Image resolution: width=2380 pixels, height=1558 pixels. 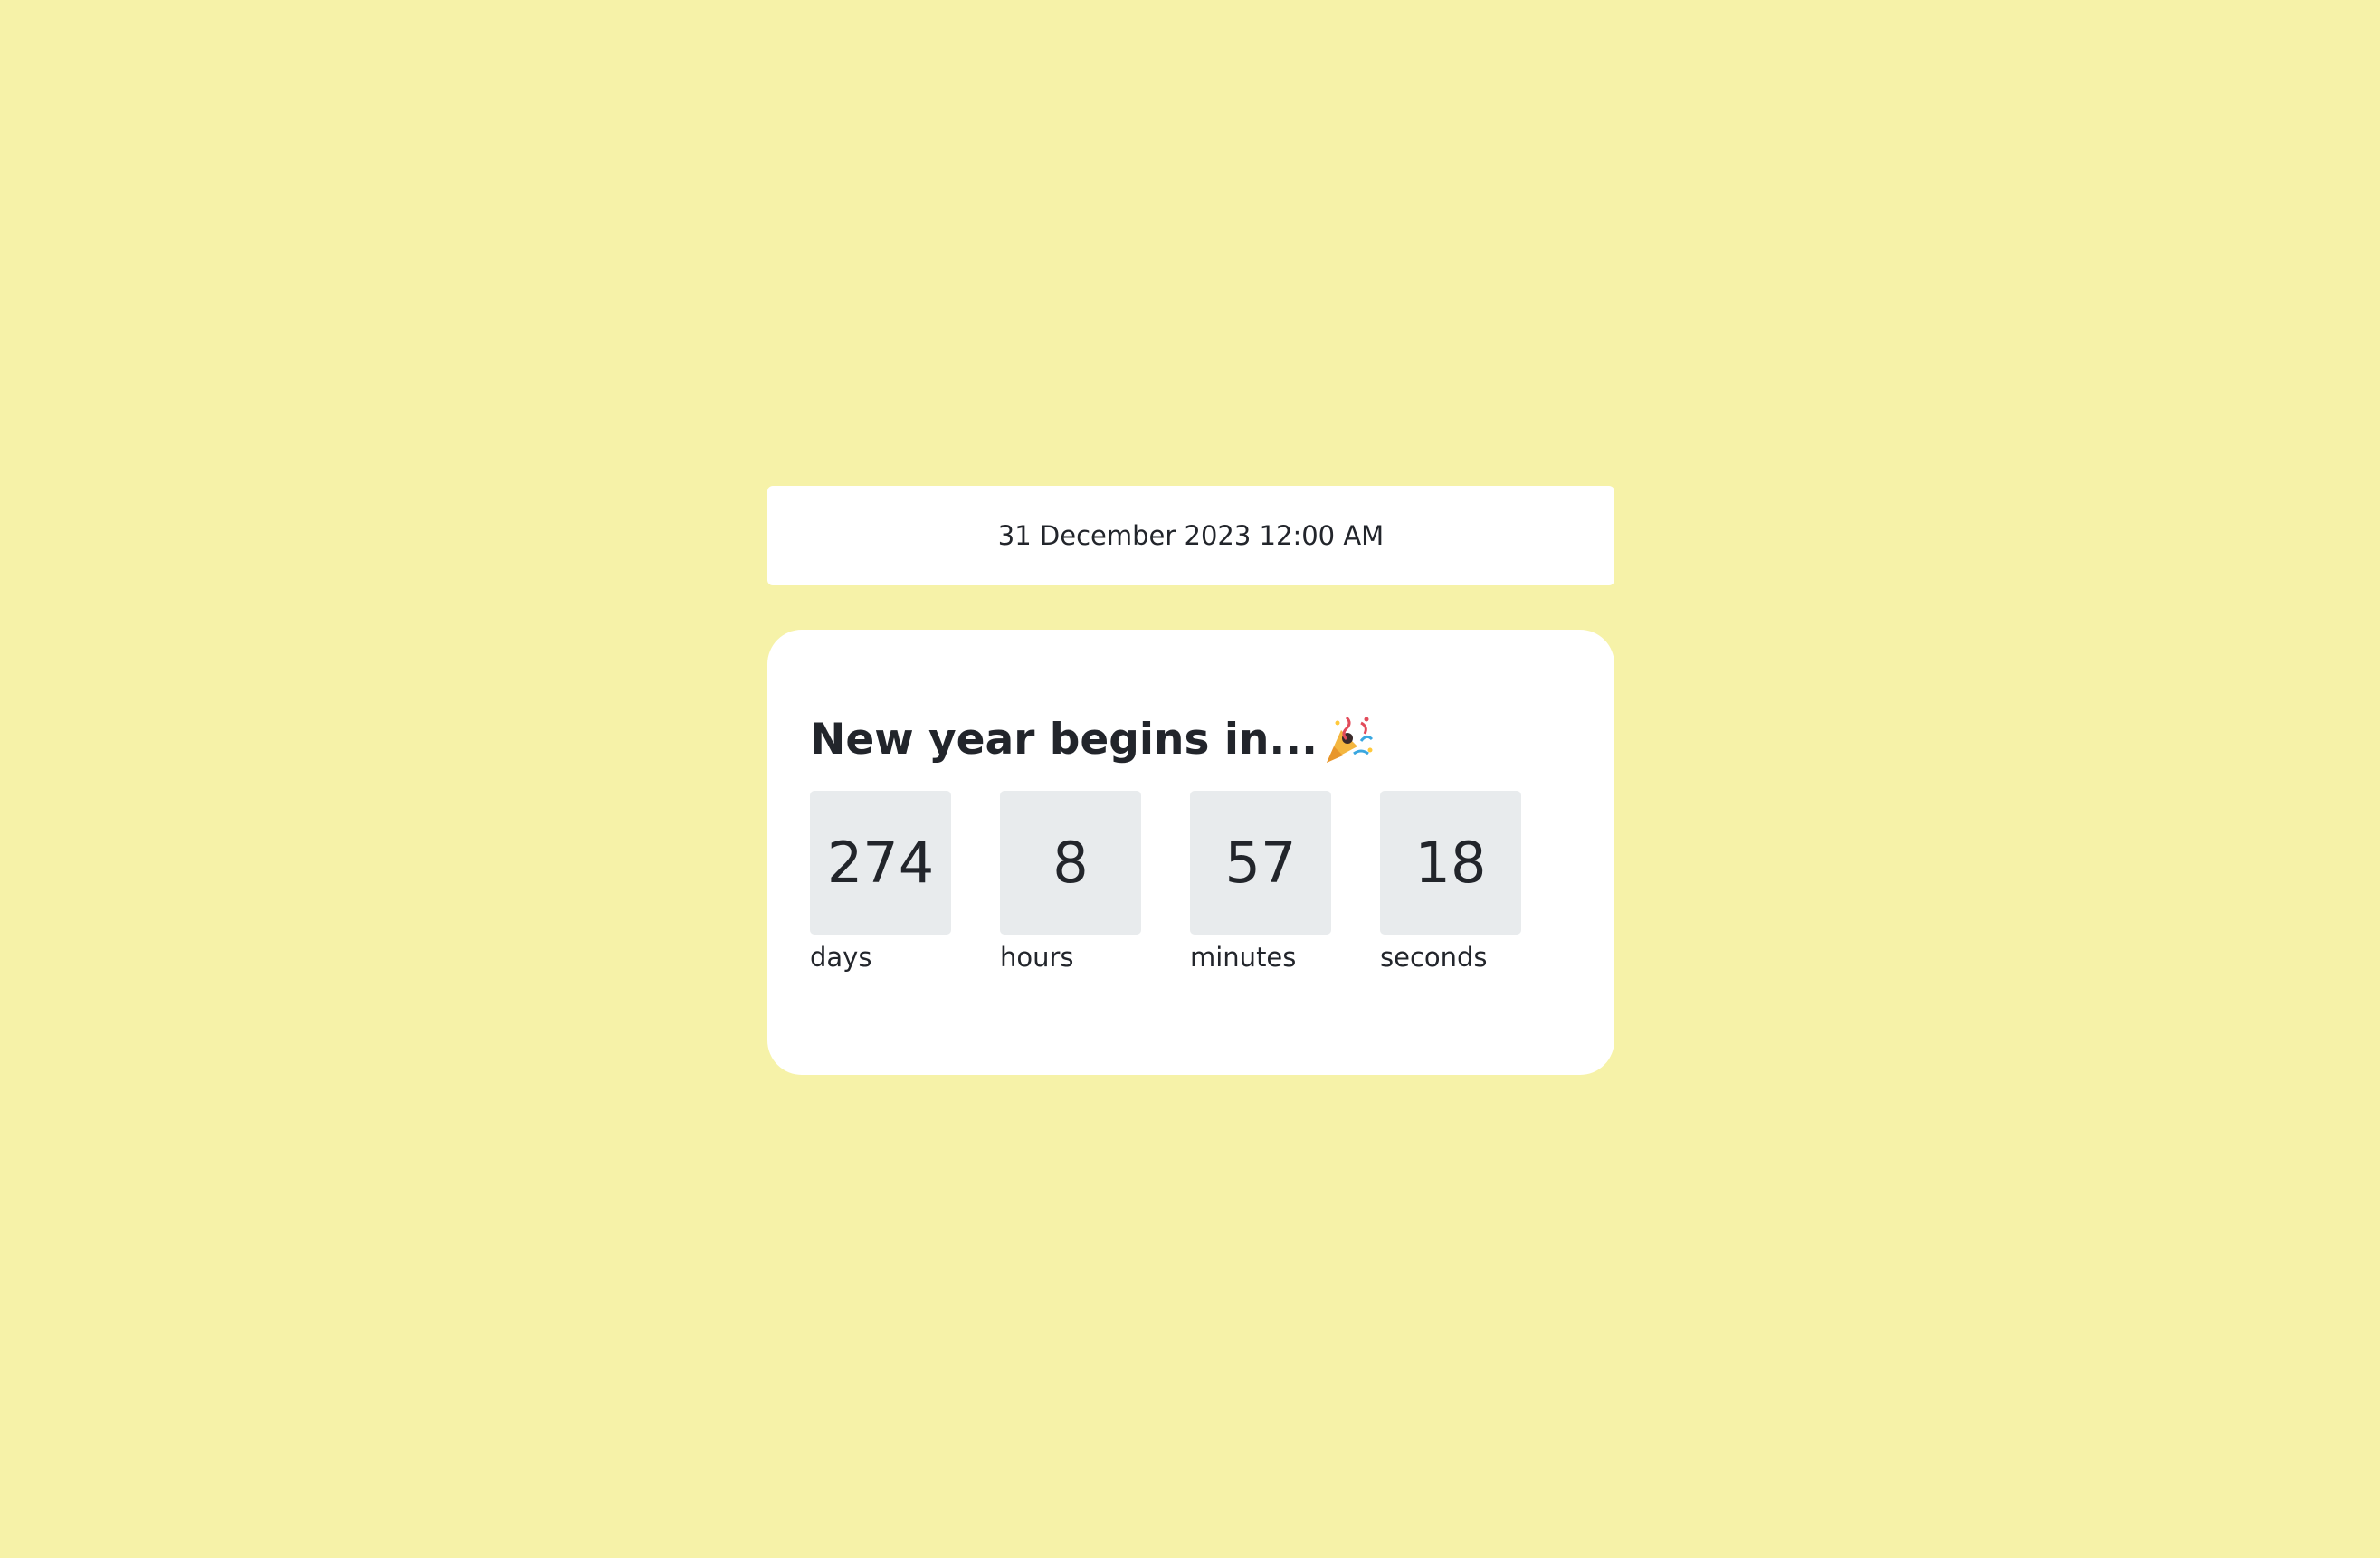 What do you see at coordinates (1348, 740) in the screenshot?
I see `party-popper-icon` at bounding box center [1348, 740].